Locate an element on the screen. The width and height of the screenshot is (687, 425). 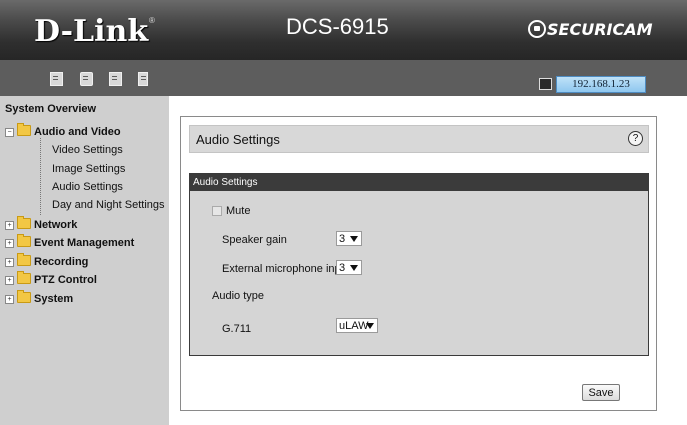
brand-text: SECURICAM is located at coordinates (600, 29).